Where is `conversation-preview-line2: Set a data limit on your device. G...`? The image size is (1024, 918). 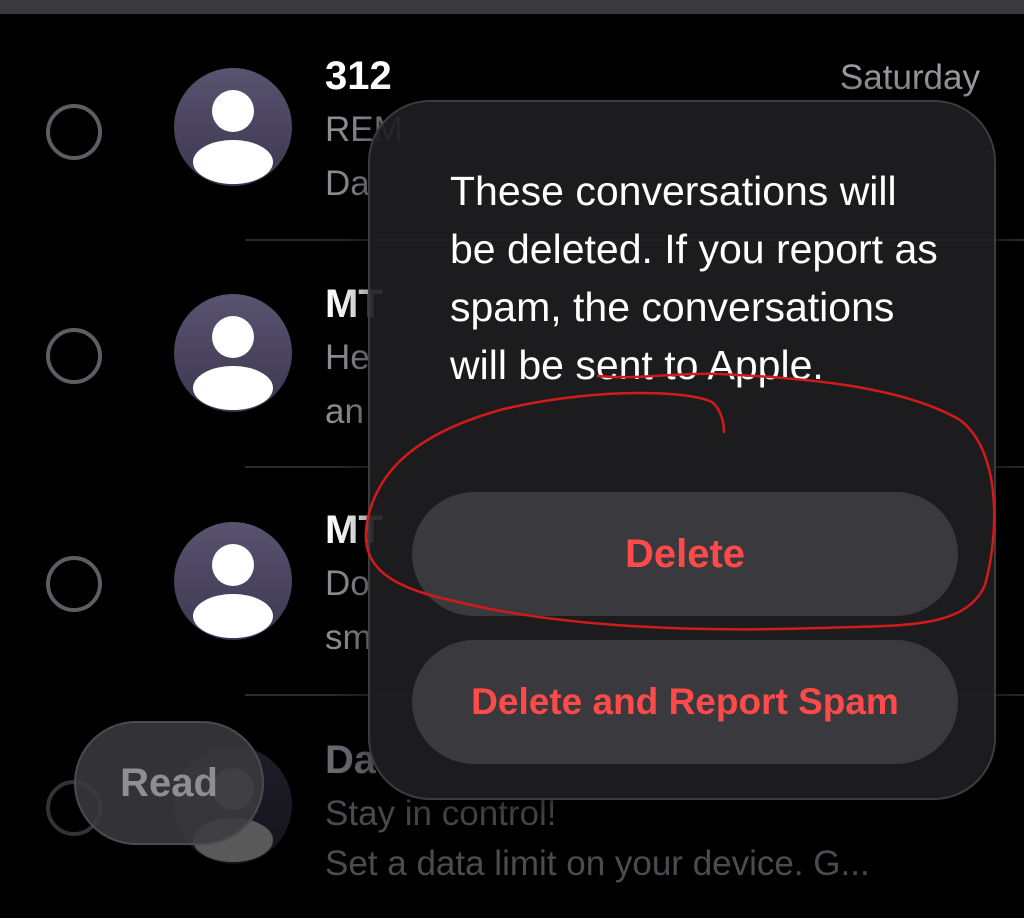
conversation-preview-line2: Set a data limit on your device. G... is located at coordinates (597, 863).